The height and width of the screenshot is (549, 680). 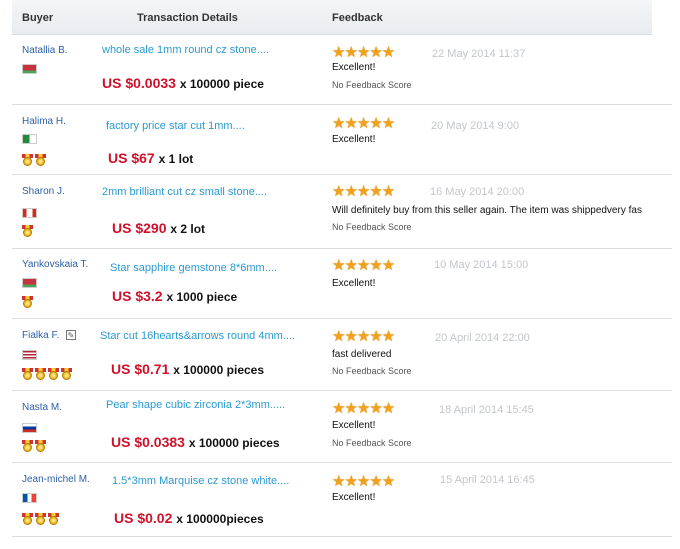 I want to click on price: US $0.71, so click(x=140, y=369).